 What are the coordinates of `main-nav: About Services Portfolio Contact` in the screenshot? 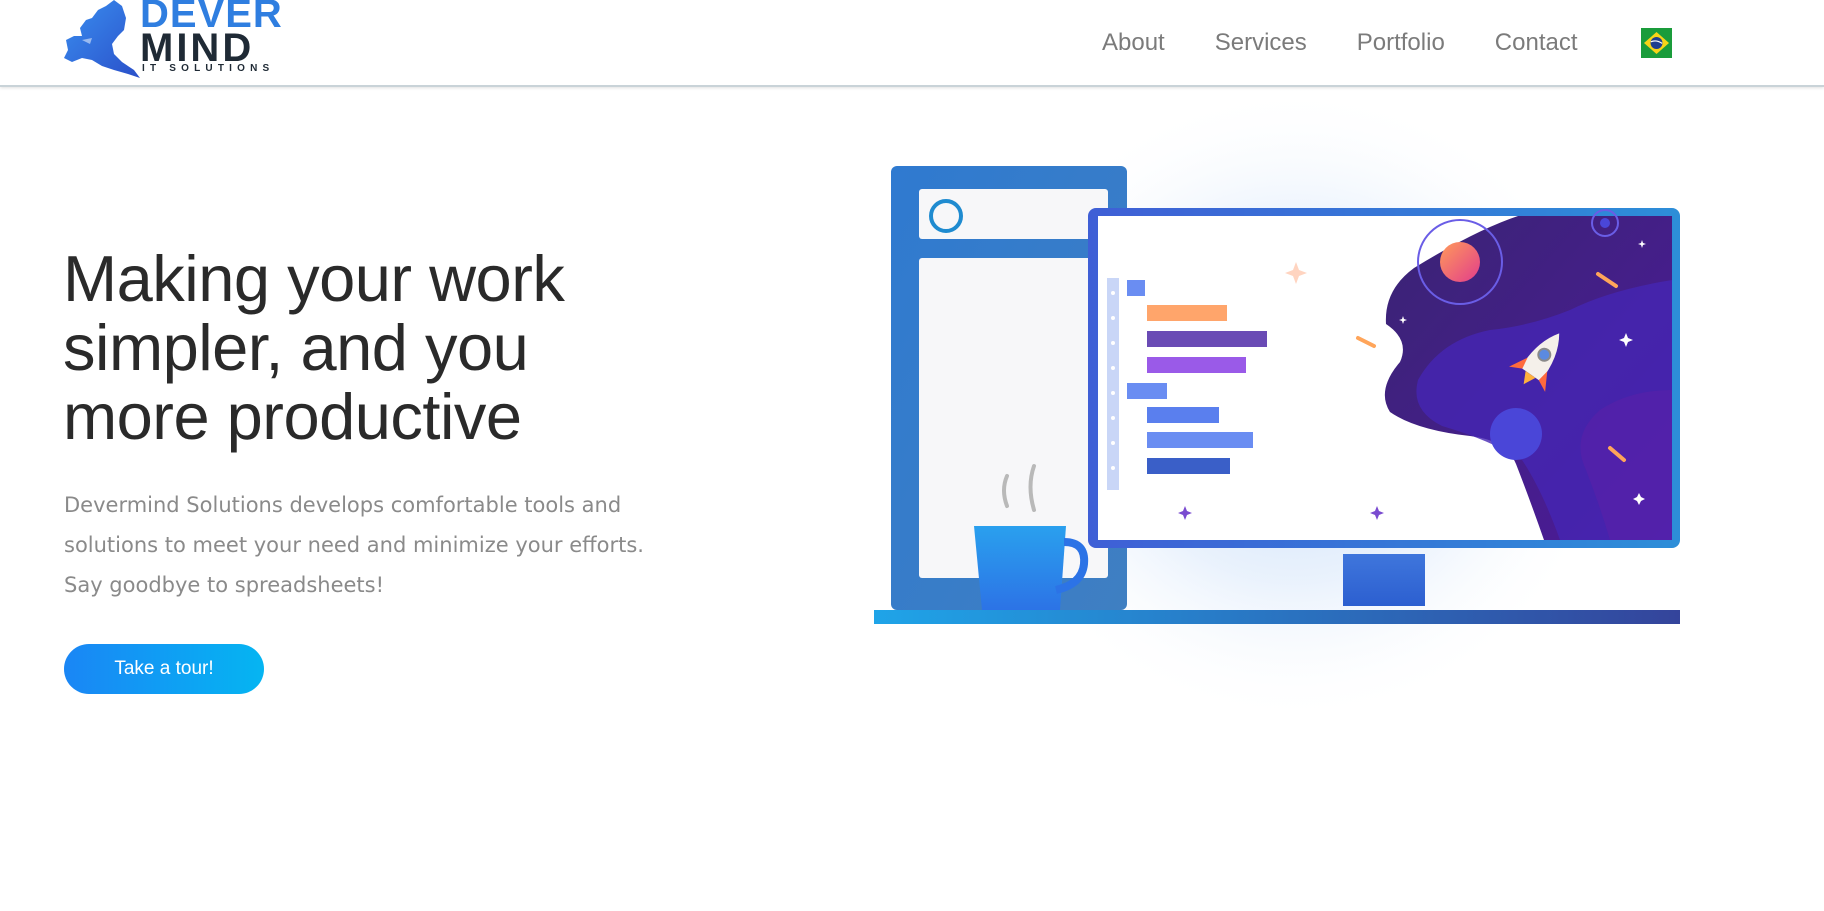 It's located at (1365, 43).